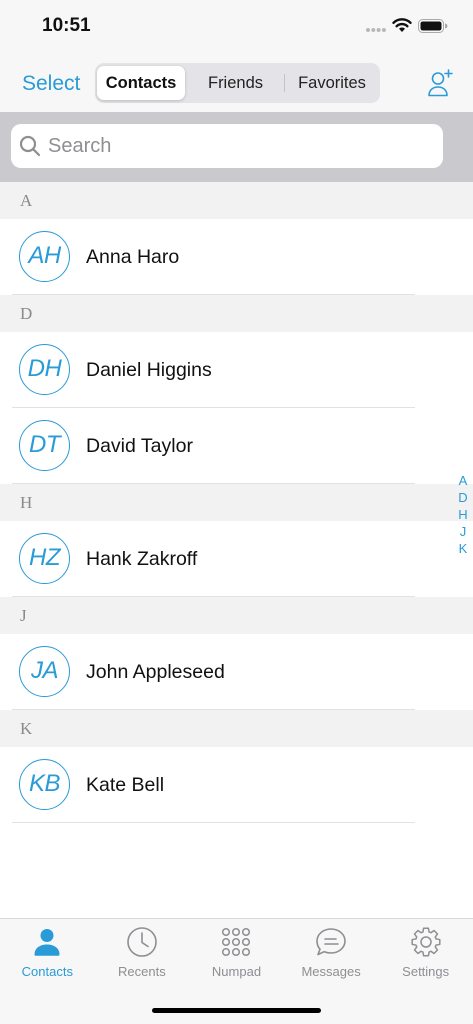  What do you see at coordinates (236, 672) in the screenshot?
I see `contact-row: JA John Appleseed` at bounding box center [236, 672].